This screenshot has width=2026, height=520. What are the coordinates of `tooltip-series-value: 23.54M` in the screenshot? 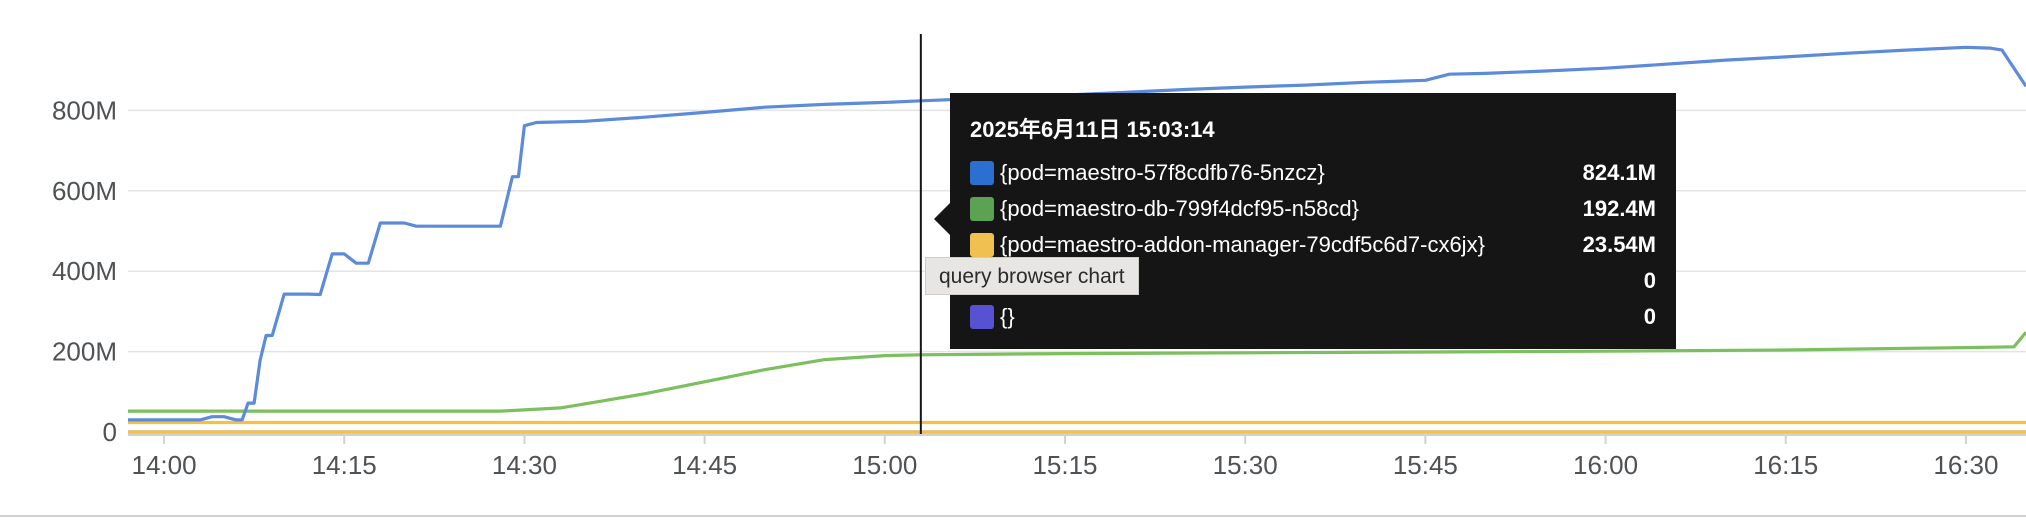 It's located at (1619, 244).